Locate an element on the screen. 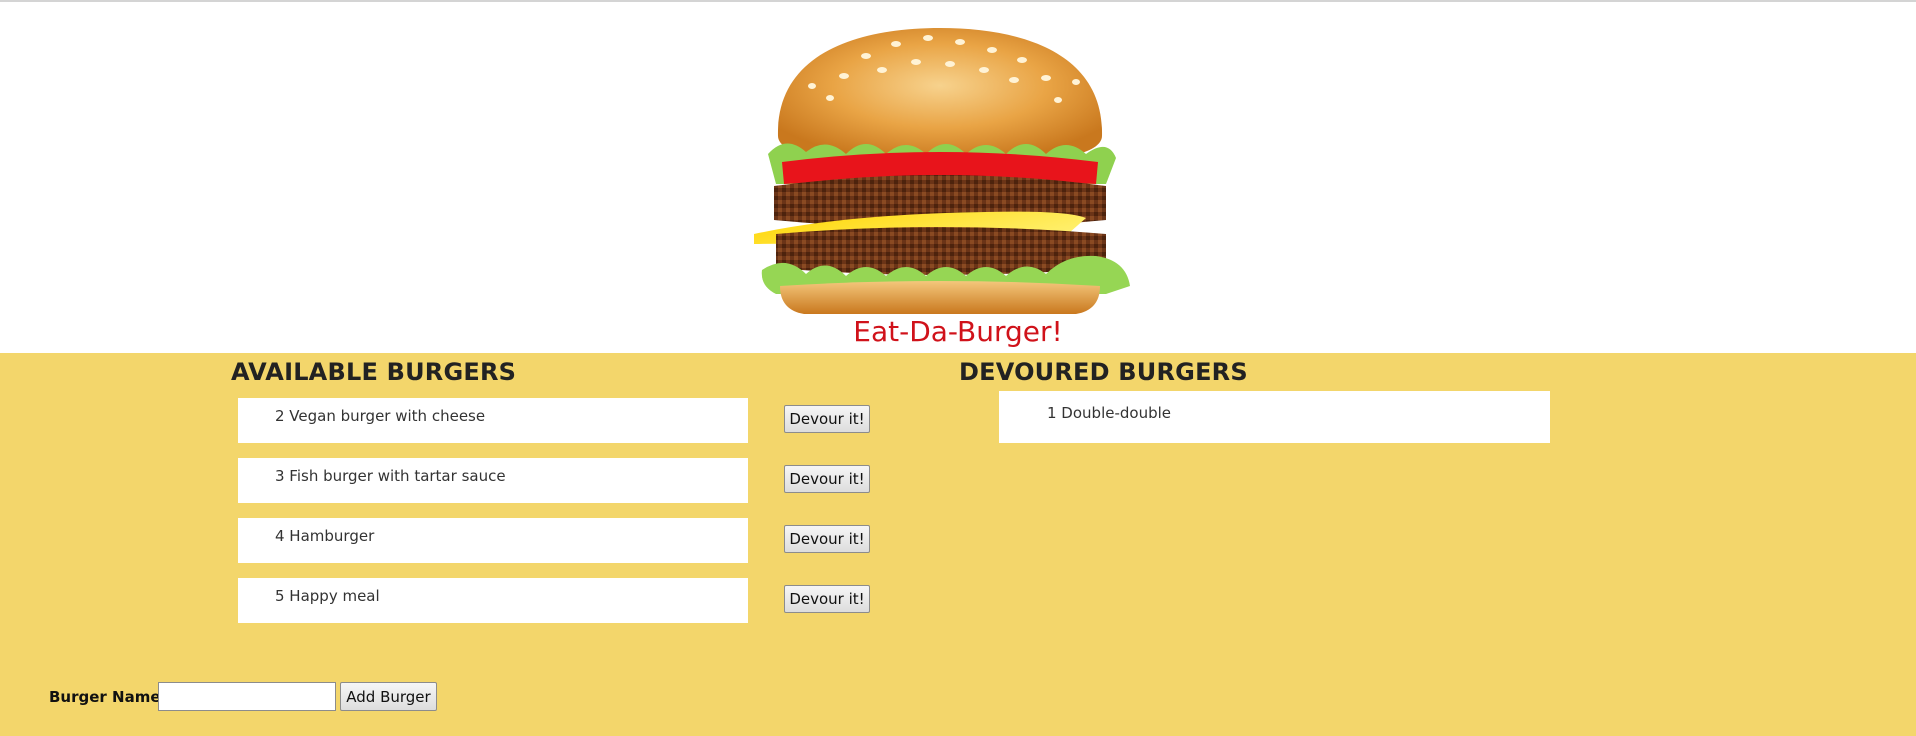 The height and width of the screenshot is (736, 1916). burger-item-label: 5 Happy meal is located at coordinates (327, 596).